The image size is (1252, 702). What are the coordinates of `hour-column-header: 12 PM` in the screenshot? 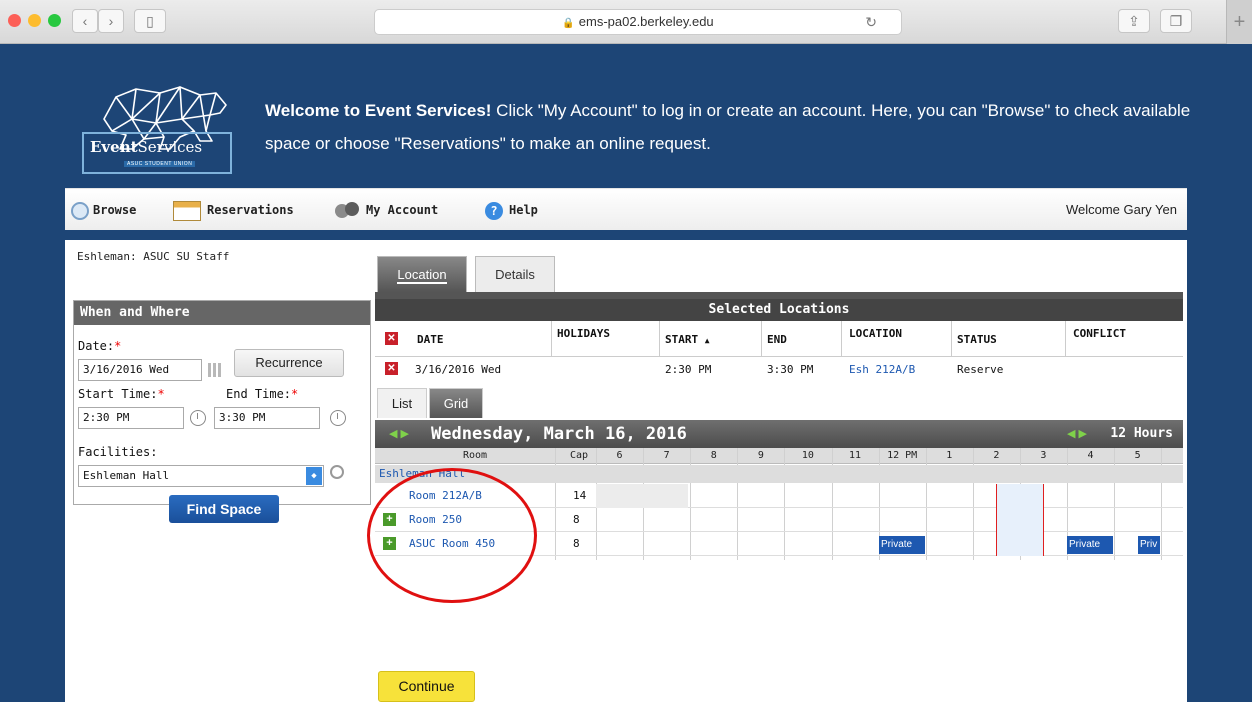 It's located at (902, 455).